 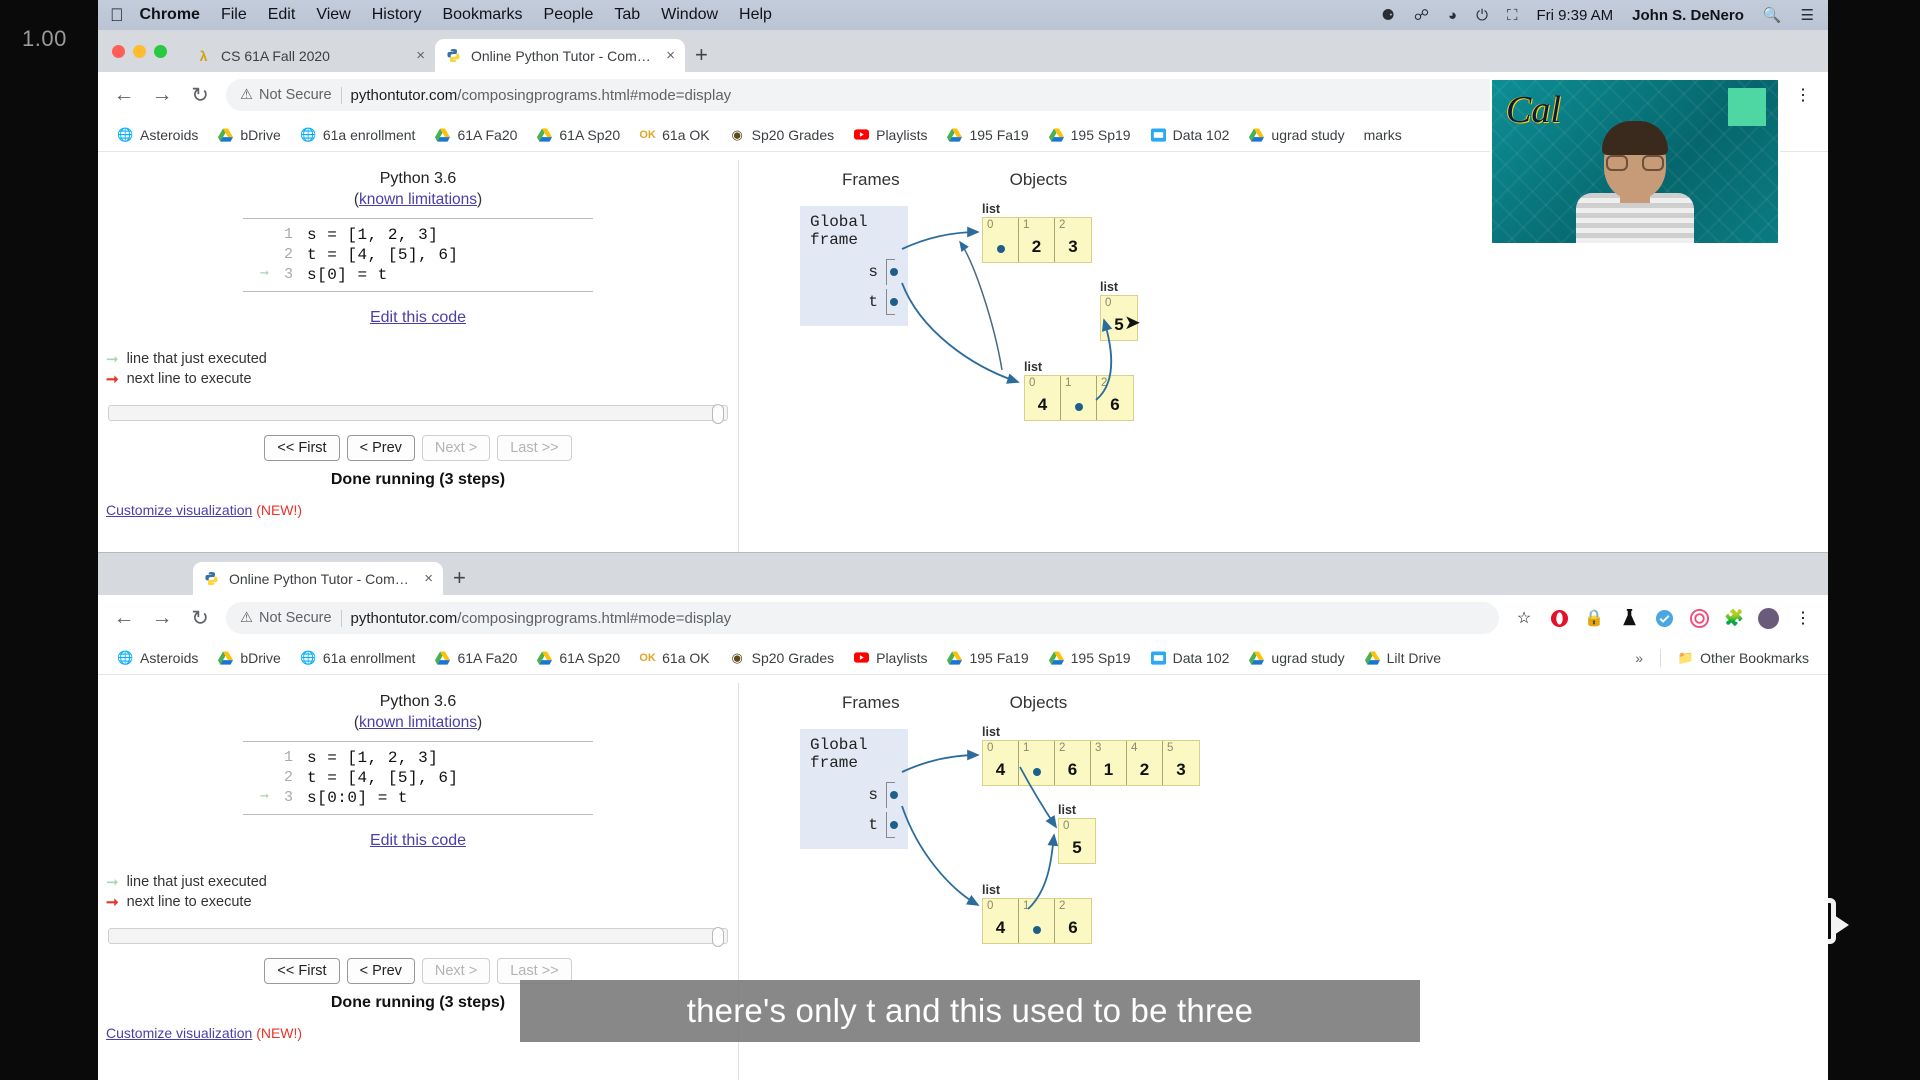 What do you see at coordinates (569, 15) in the screenshot?
I see `menu-item-people: People` at bounding box center [569, 15].